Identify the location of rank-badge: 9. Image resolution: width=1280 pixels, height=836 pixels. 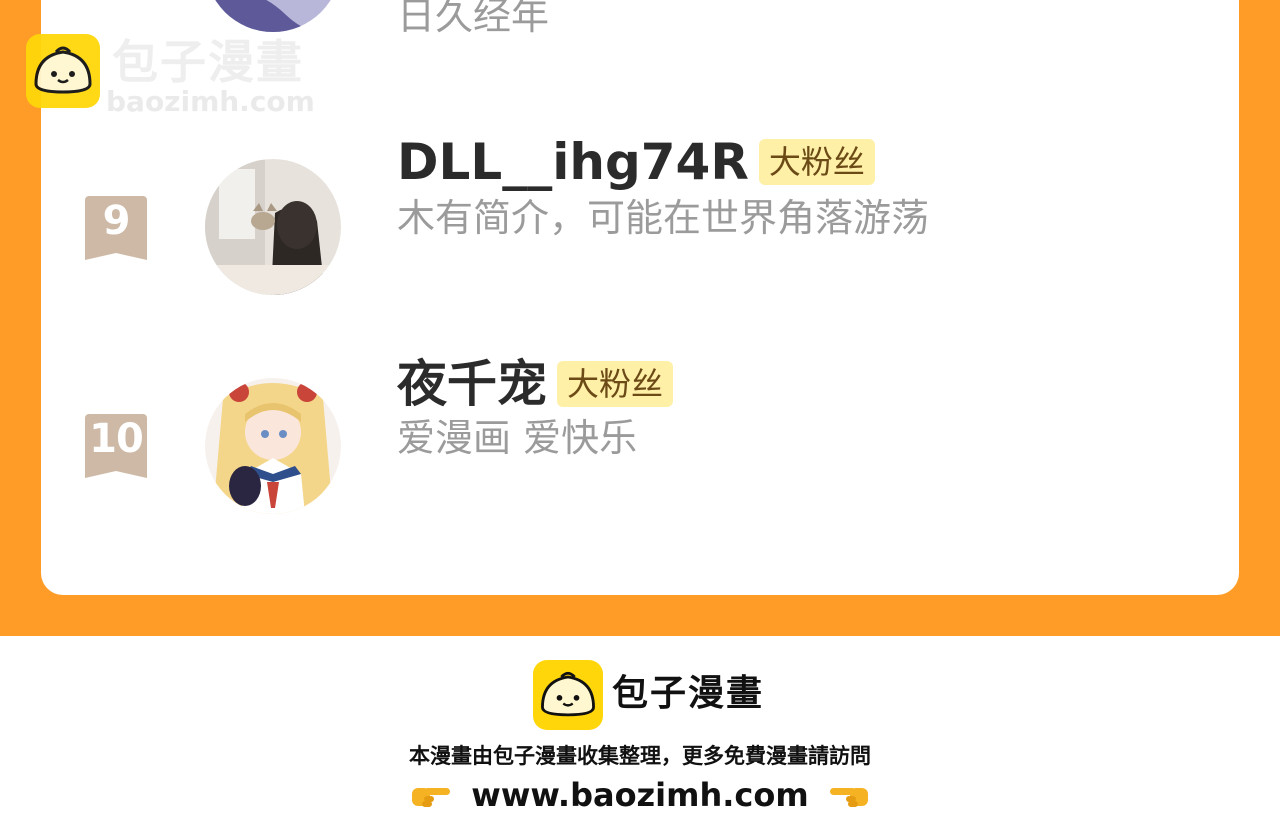
(116, 228).